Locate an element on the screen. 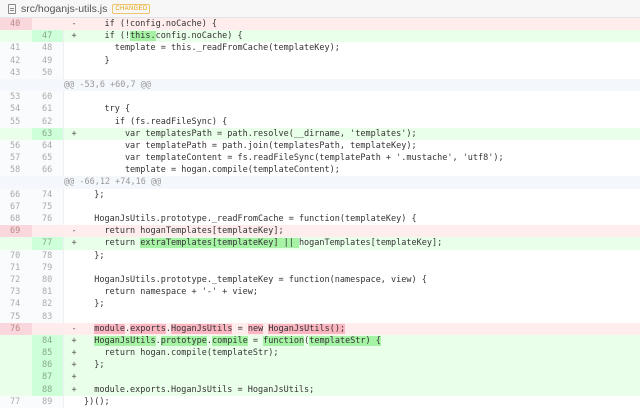 The width and height of the screenshot is (640, 408). context-line: 70 78 }; is located at coordinates (320, 255).